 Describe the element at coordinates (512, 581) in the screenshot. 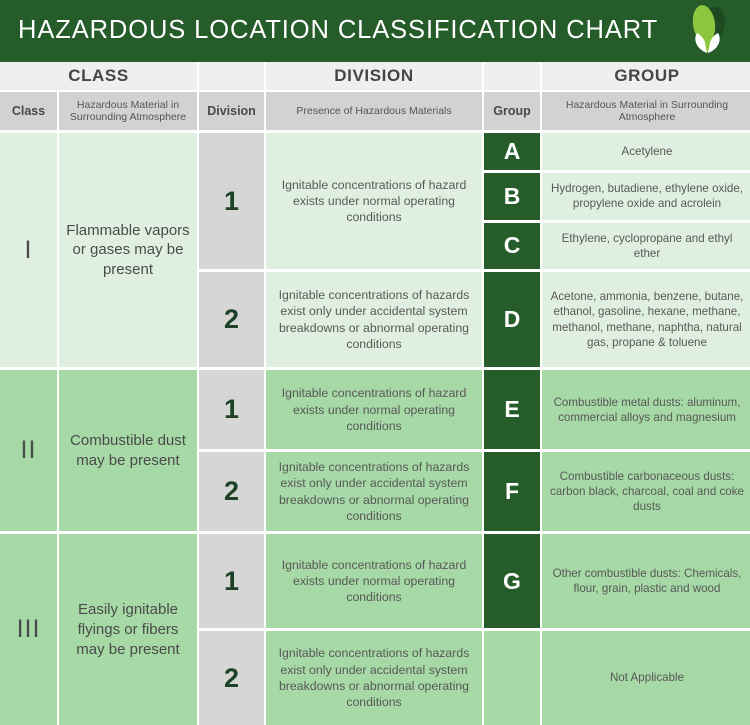

I see `group-letter: G` at that location.